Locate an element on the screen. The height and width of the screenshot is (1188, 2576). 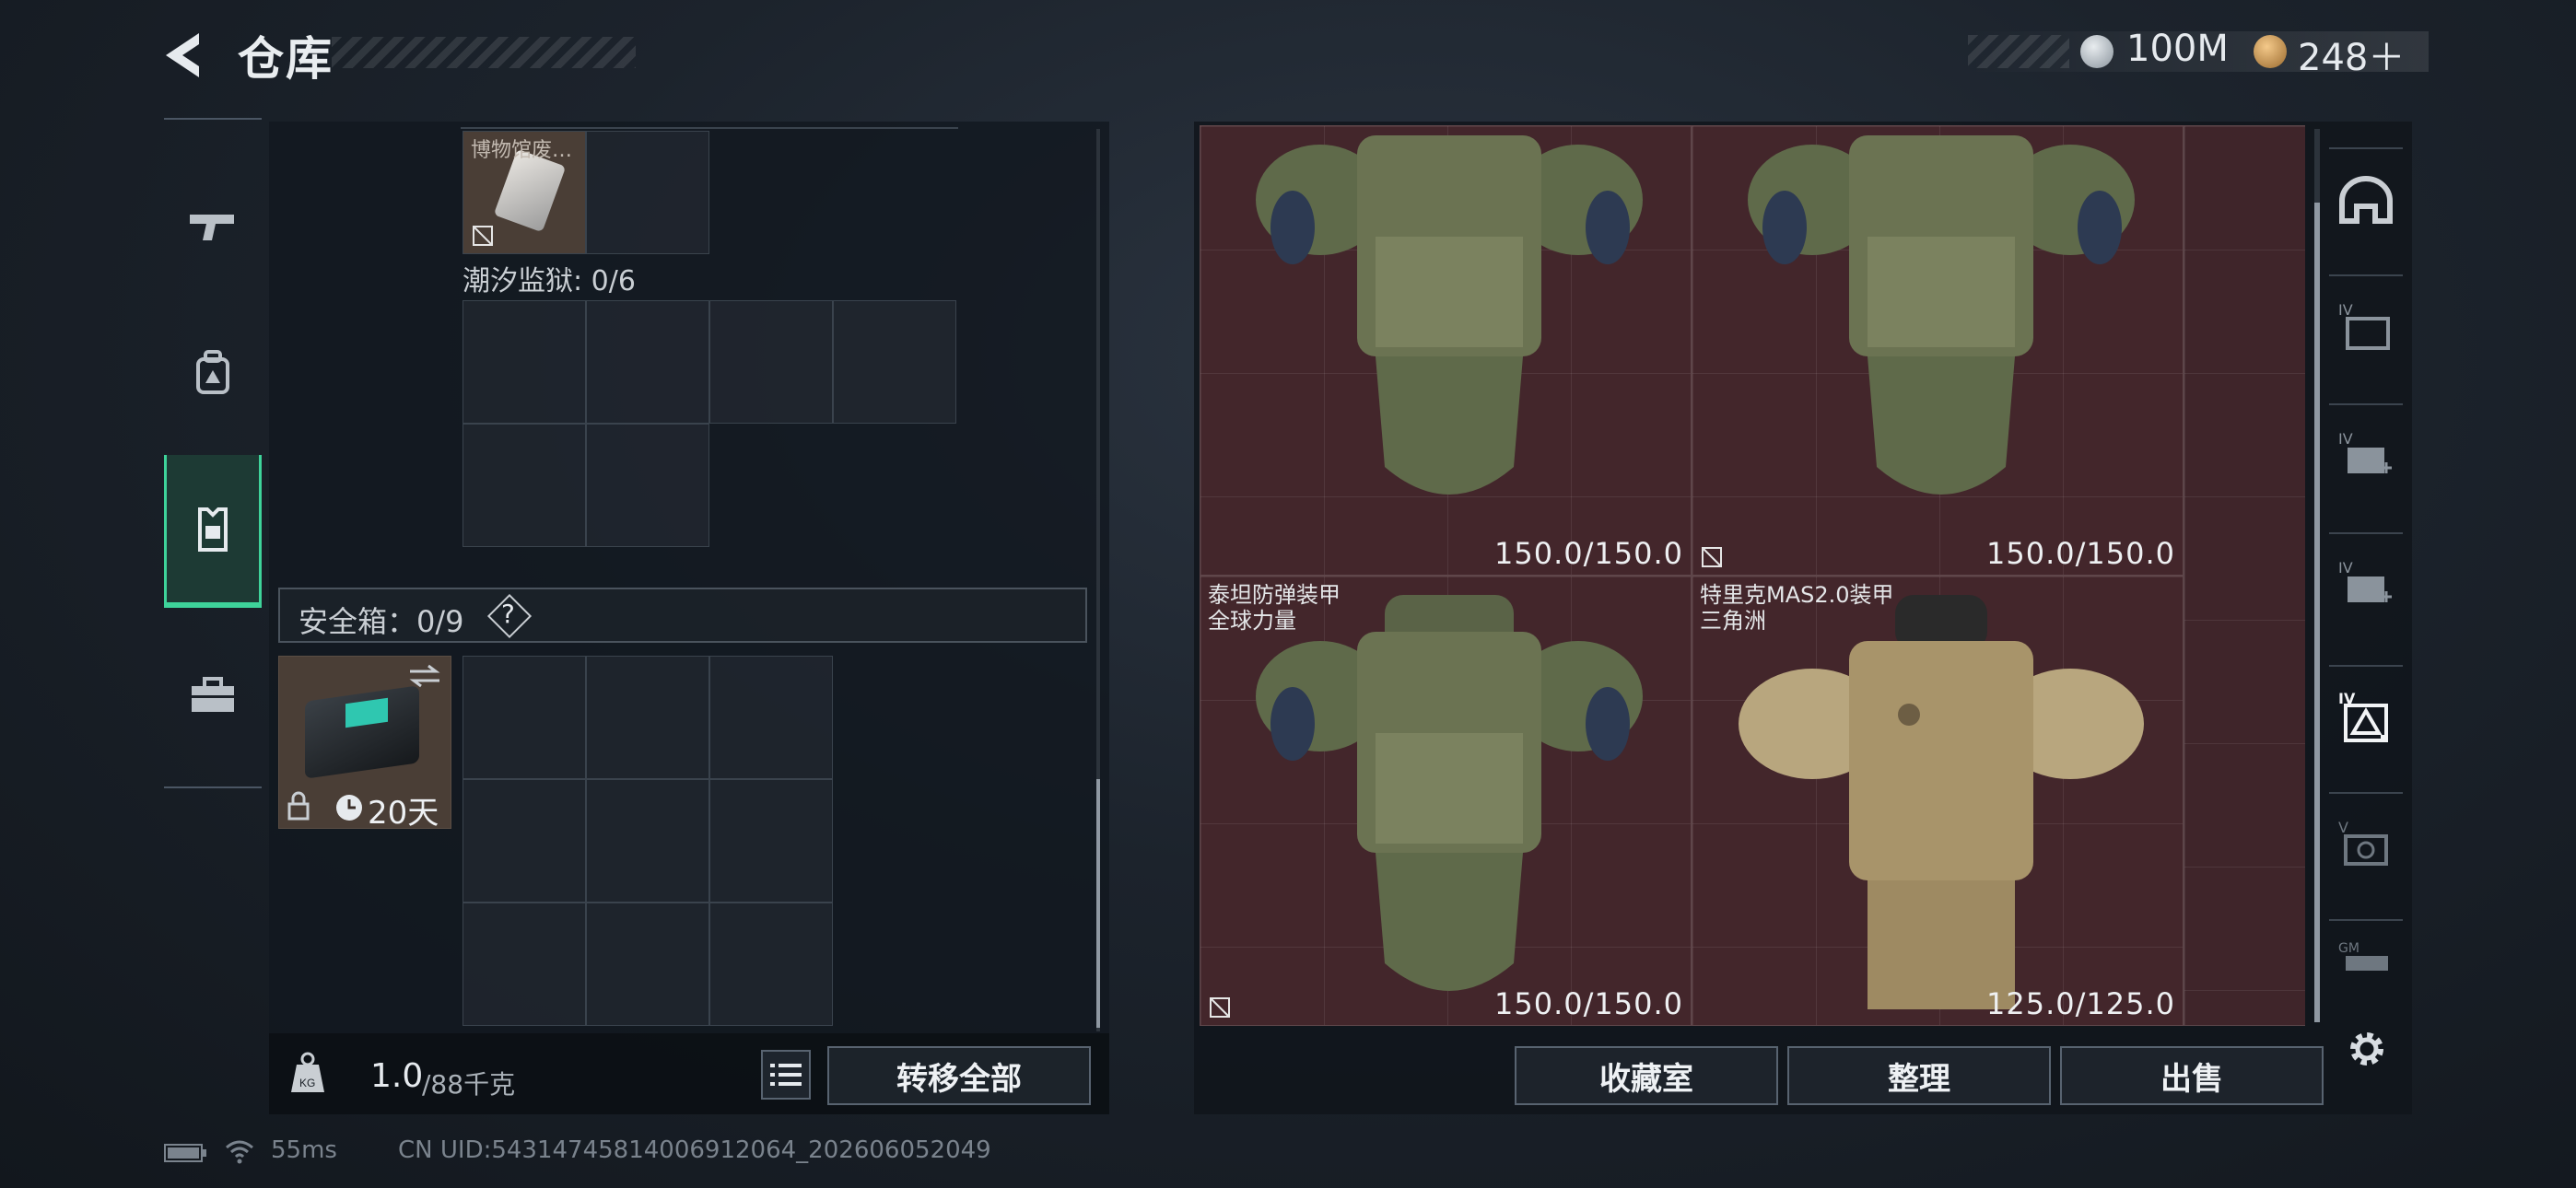
armor-brand-line: 全球力量 is located at coordinates (1252, 621).